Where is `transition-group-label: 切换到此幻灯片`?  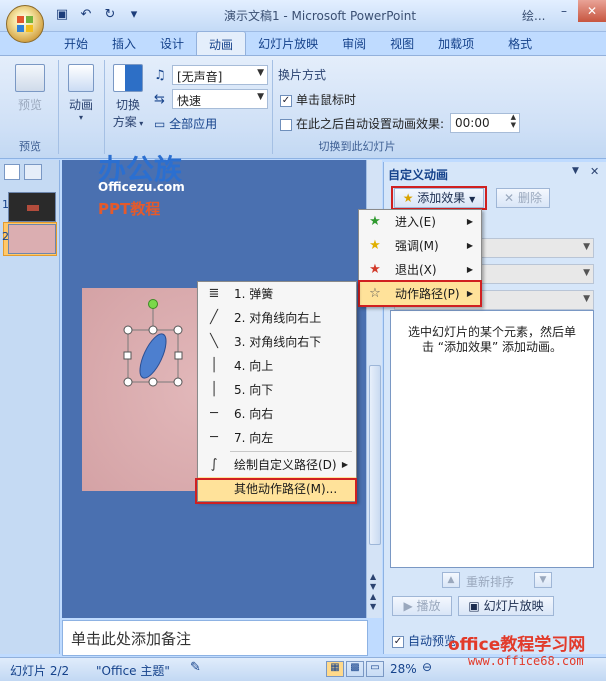 transition-group-label: 切换到此幻灯片 is located at coordinates (357, 146).